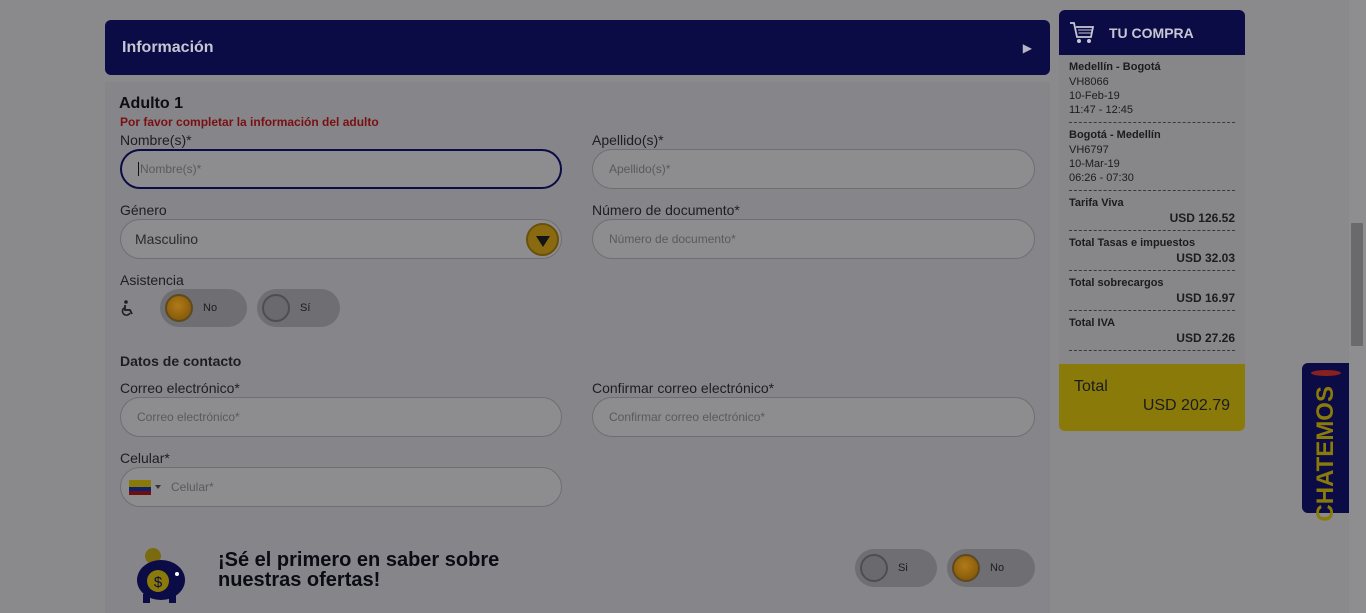 This screenshot has height=613, width=1366. What do you see at coordinates (167, 239) in the screenshot?
I see `gender-value: Masculino` at bounding box center [167, 239].